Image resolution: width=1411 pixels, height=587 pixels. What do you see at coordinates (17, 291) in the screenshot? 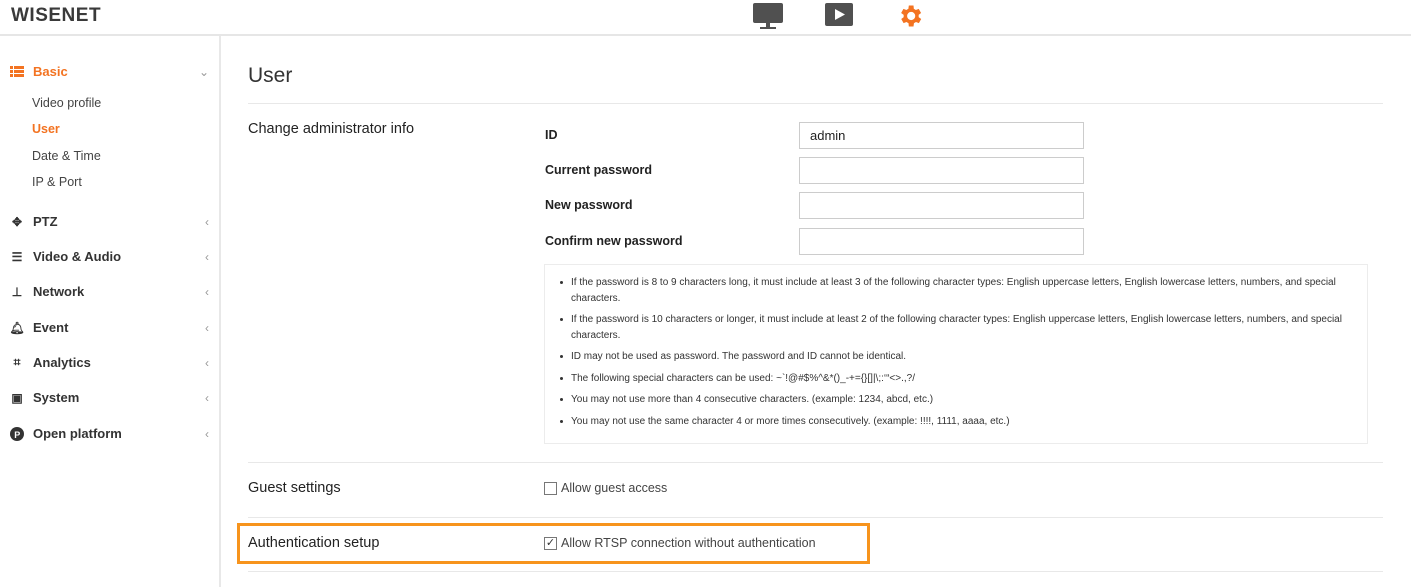
I see `network-icon: ⊥` at bounding box center [17, 291].